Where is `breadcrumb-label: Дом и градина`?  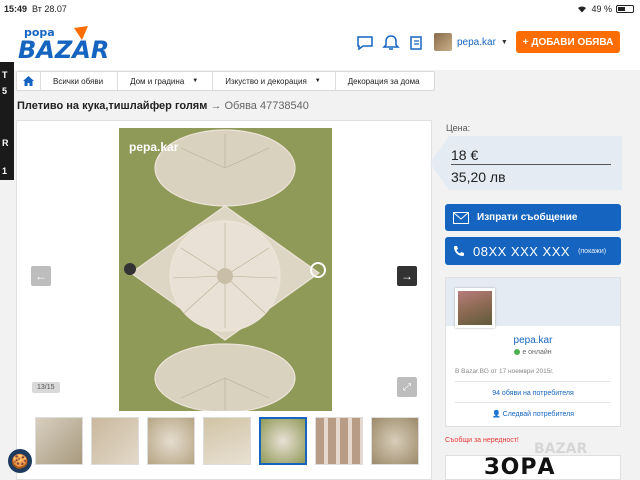 breadcrumb-label: Дом и градина is located at coordinates (157, 81).